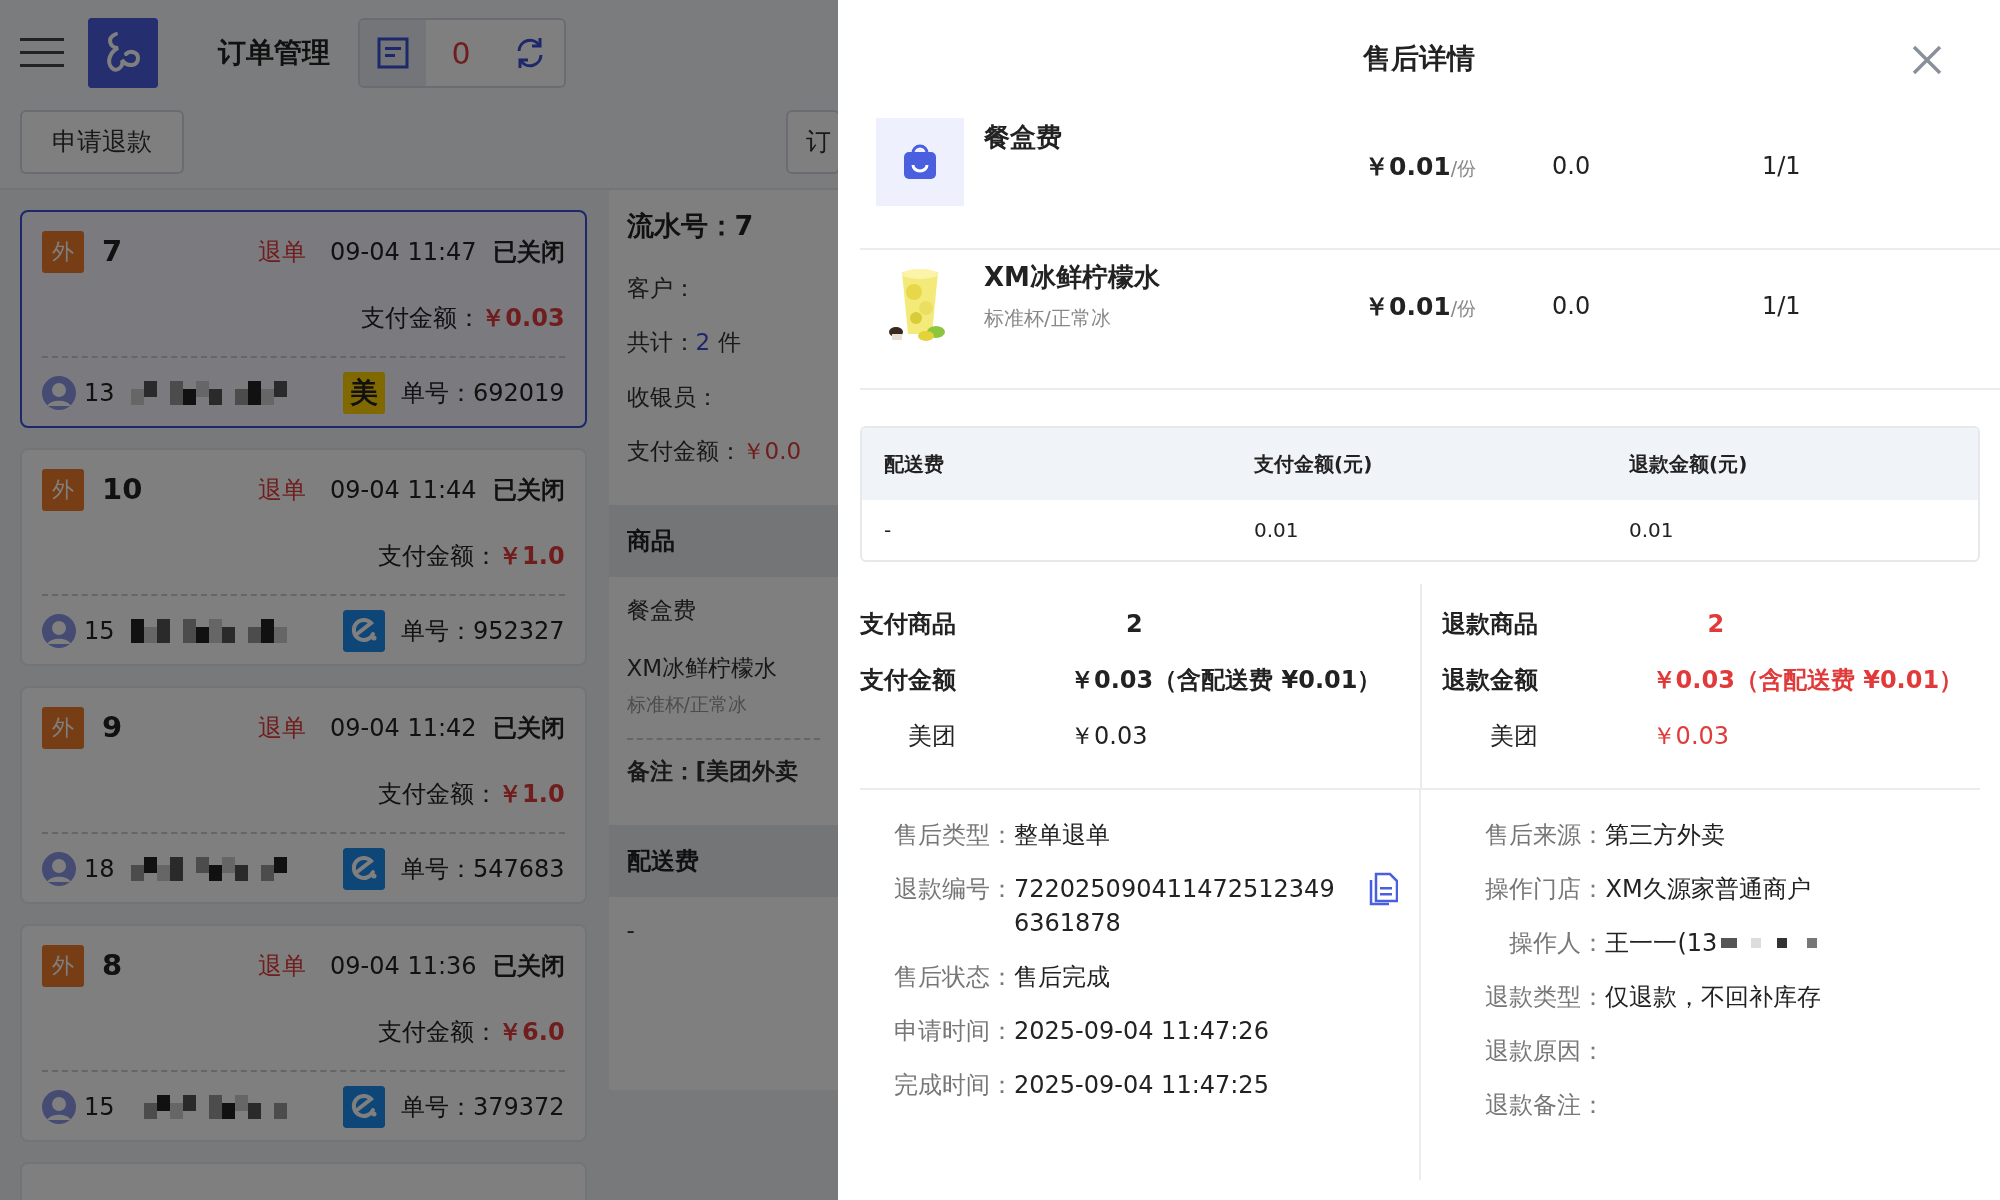 The image size is (2000, 1200). Describe the element at coordinates (42, 53) in the screenshot. I see `menu-icon` at that location.